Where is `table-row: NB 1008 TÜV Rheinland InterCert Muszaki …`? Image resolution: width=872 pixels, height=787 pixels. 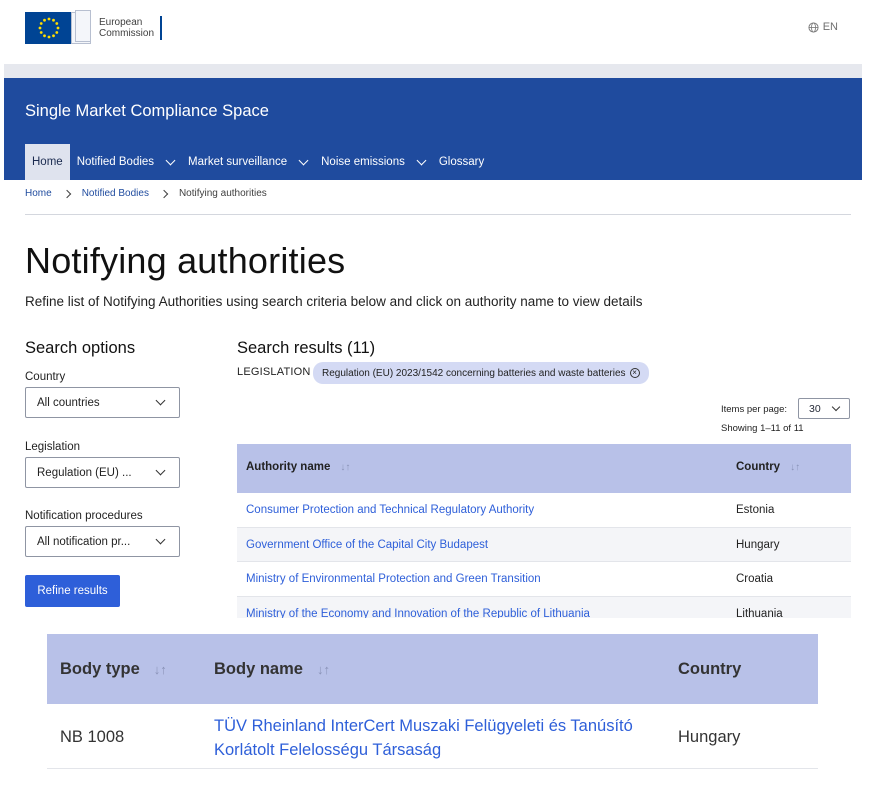
table-row: NB 1008 TÜV Rheinland InterCert Muszaki … is located at coordinates (432, 736).